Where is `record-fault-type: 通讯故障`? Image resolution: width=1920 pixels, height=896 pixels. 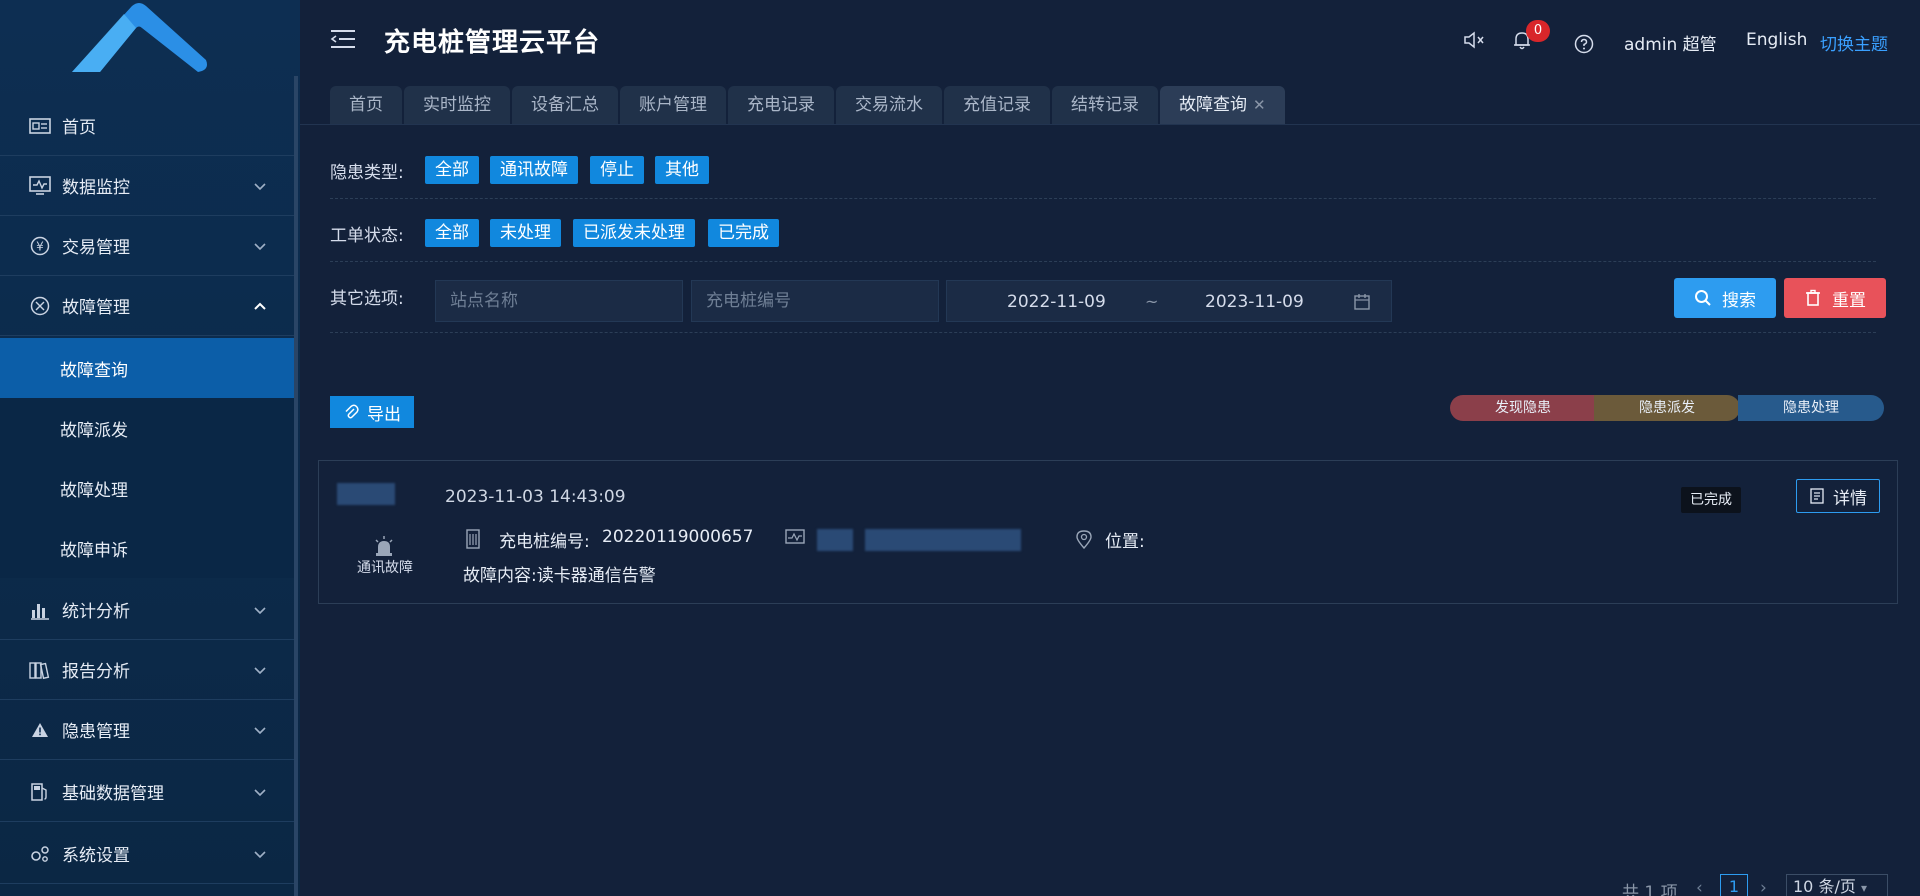 record-fault-type: 通讯故障 is located at coordinates (385, 568).